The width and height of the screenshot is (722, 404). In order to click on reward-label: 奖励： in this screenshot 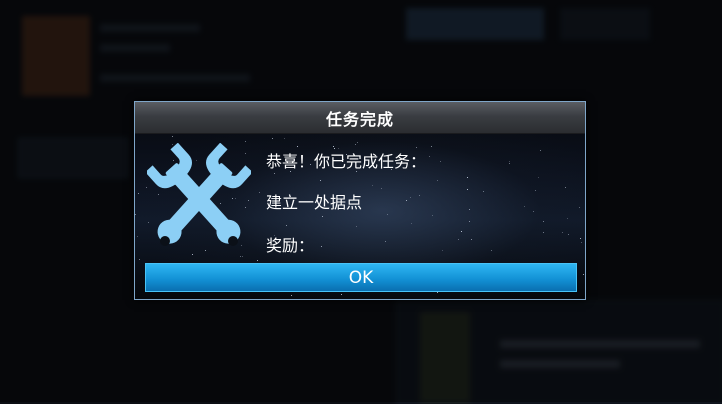, I will do `click(290, 245)`.